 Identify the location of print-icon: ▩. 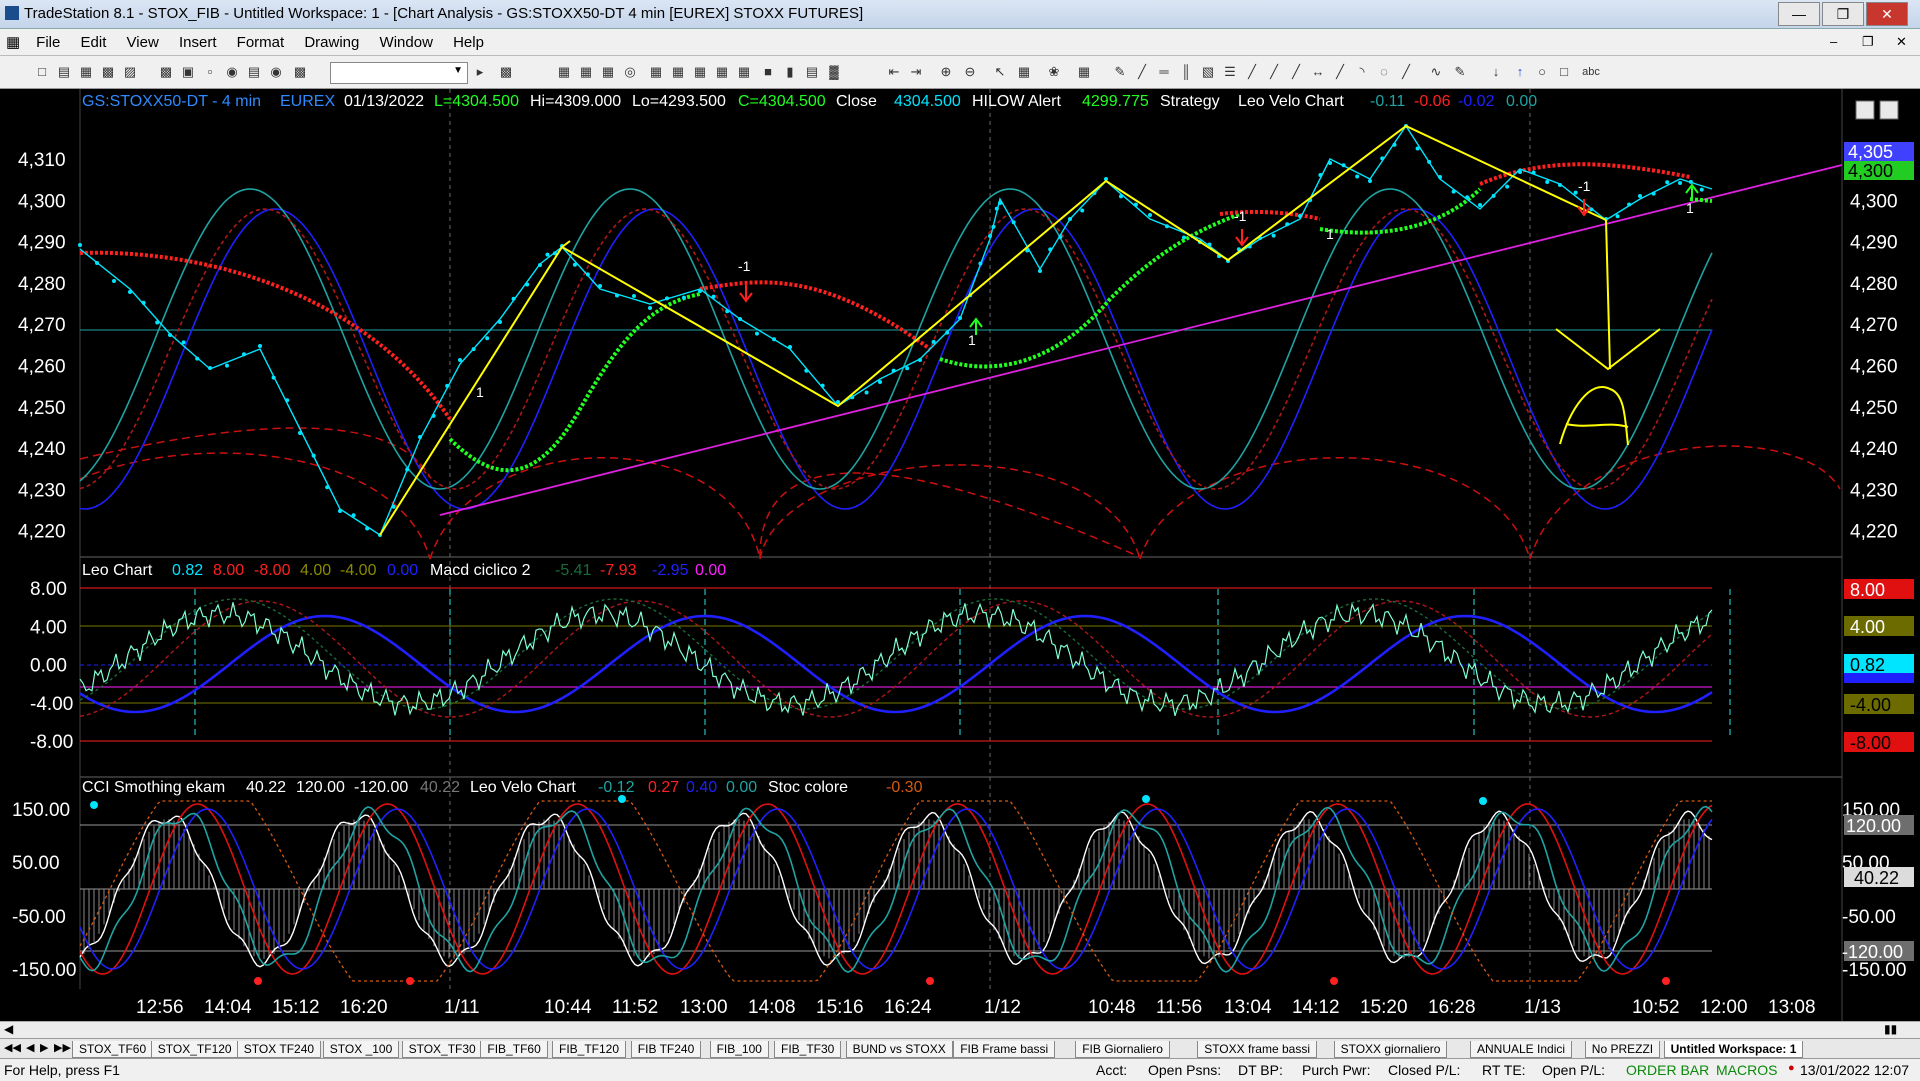
(166, 72).